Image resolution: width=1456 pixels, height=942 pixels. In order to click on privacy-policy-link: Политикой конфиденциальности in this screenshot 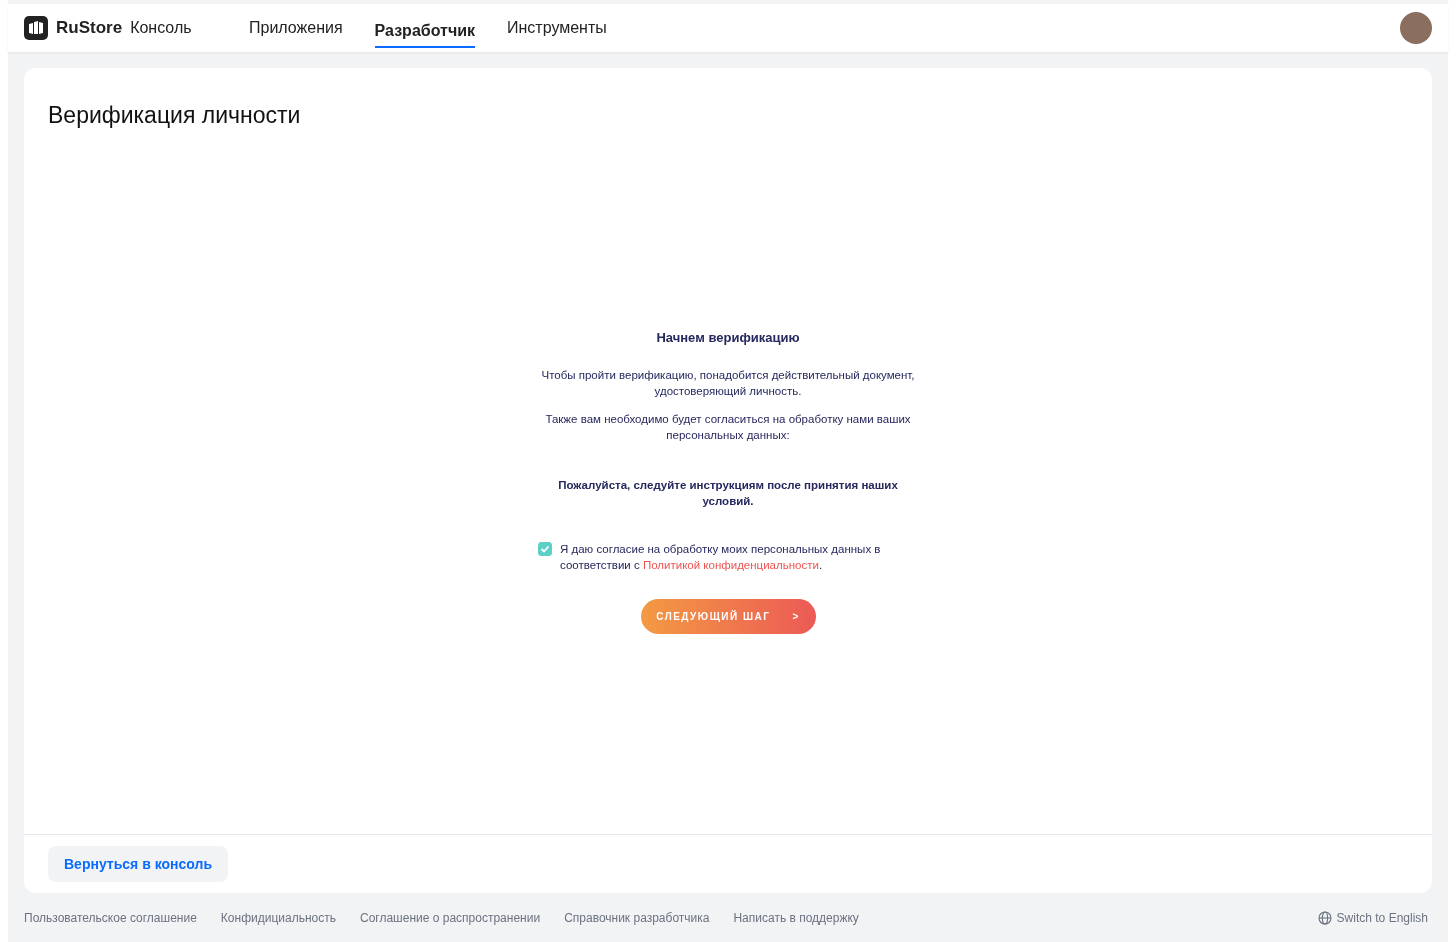, I will do `click(730, 565)`.